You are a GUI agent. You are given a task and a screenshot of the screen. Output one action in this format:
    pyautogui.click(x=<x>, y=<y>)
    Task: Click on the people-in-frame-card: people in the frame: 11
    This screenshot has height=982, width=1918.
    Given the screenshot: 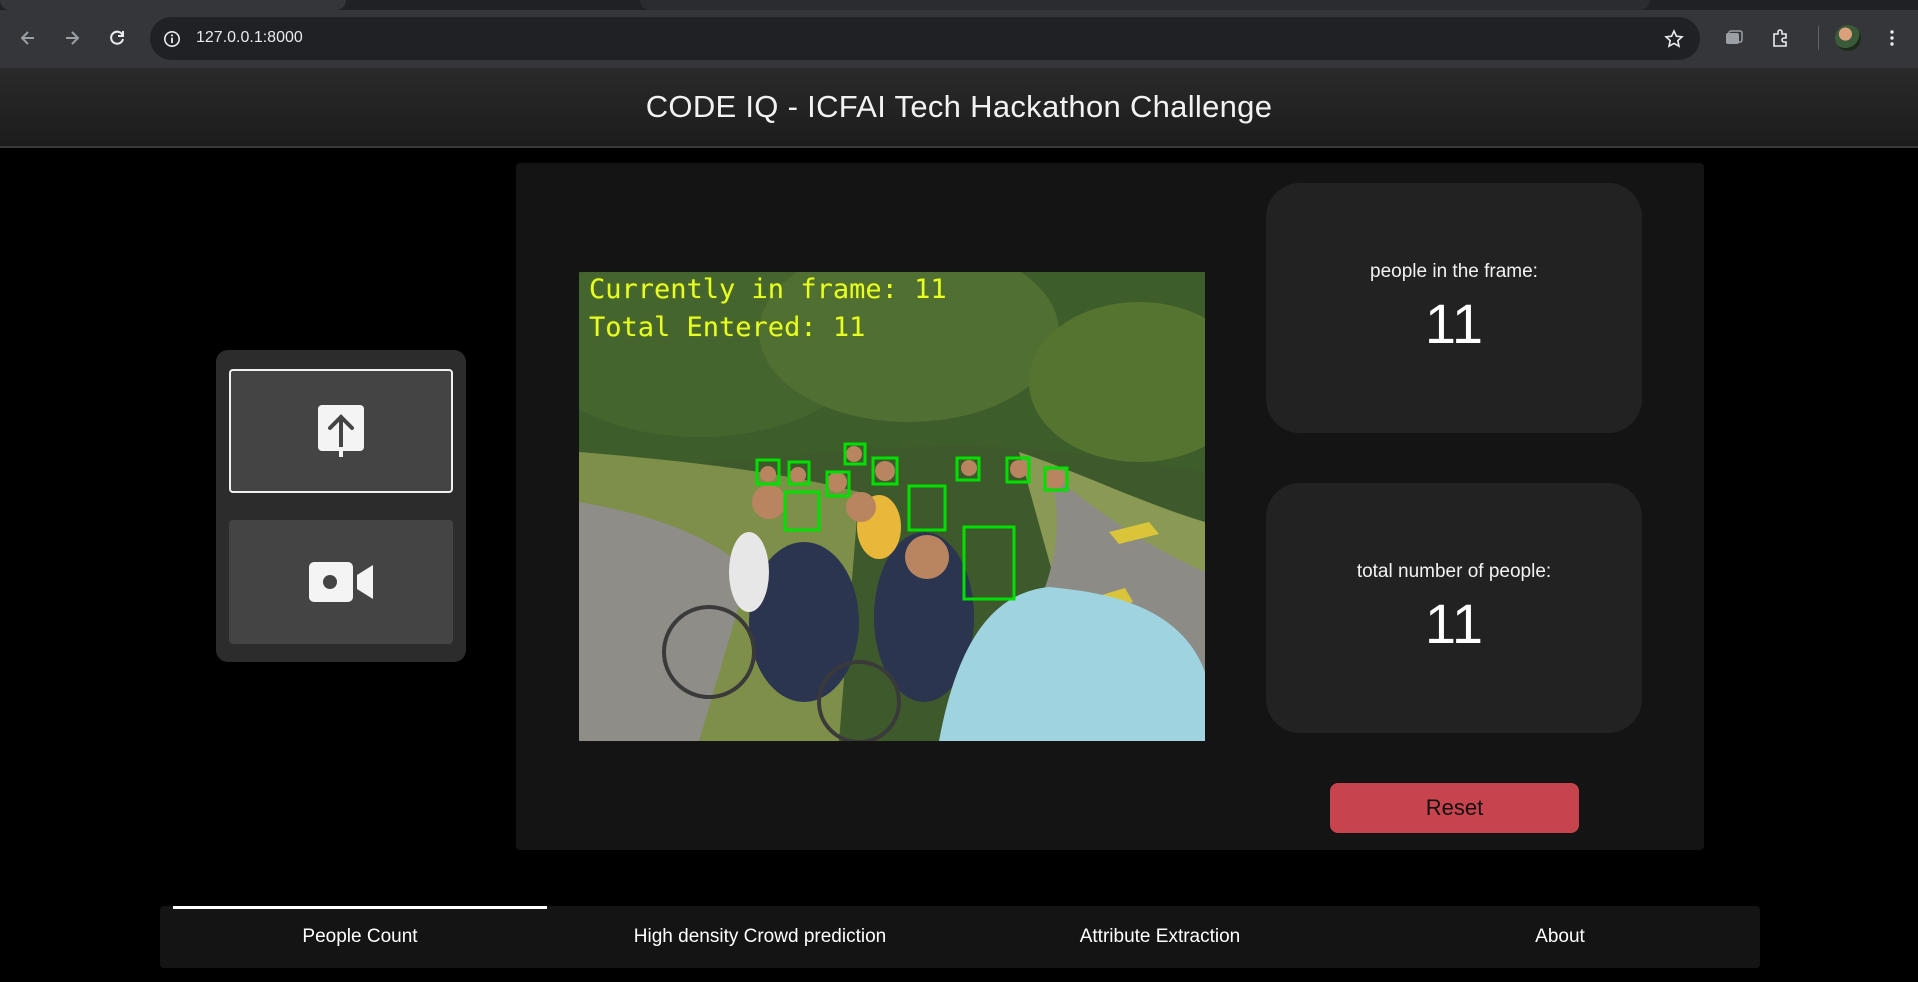 What is the action you would take?
    pyautogui.click(x=1454, y=308)
    